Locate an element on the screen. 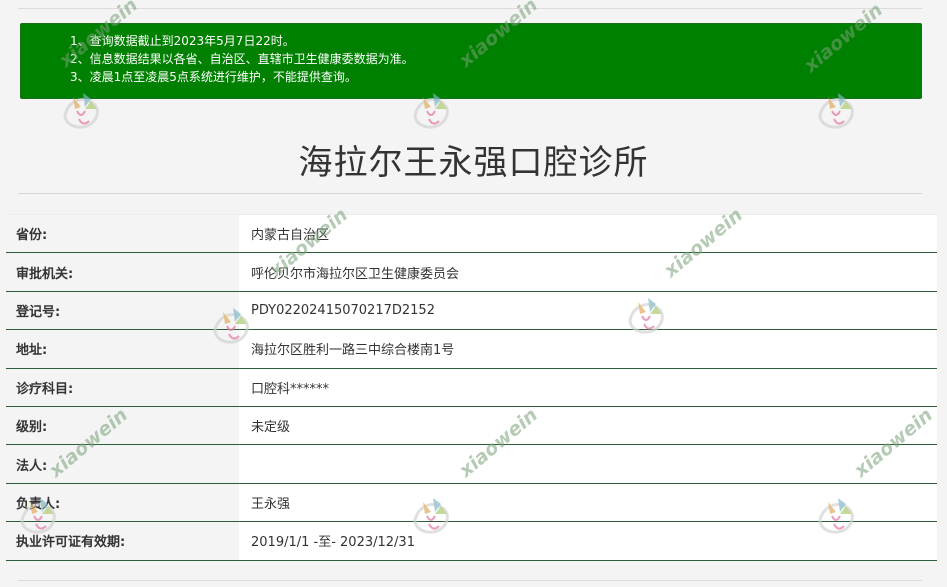 This screenshot has width=947, height=587. field-label-license-validity: 执业许可证有效期: is located at coordinates (121, 541).